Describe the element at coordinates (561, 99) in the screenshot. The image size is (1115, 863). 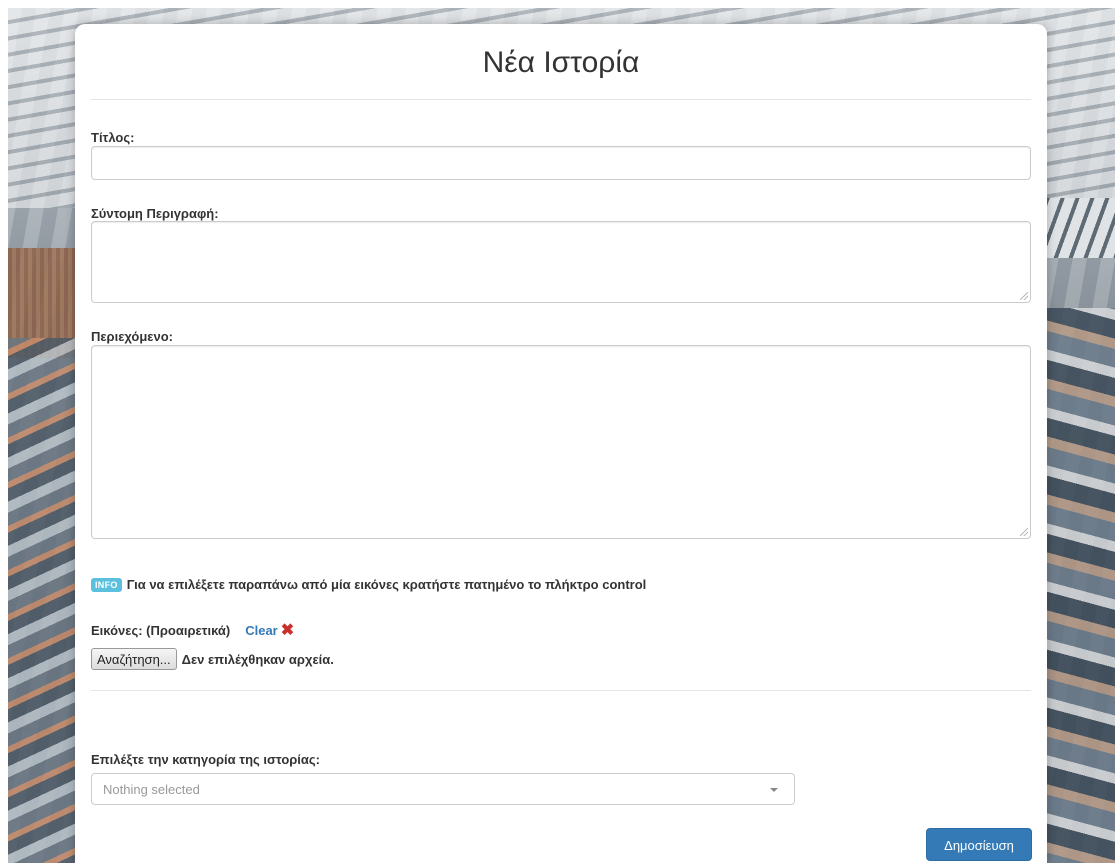
I see `header-divider` at that location.